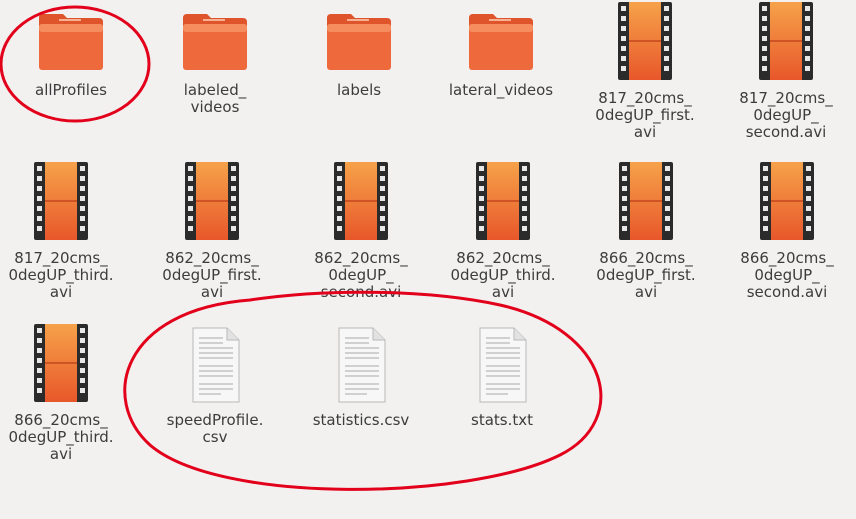  I want to click on file-name: 817_20cms_ 0degUP_first. avi, so click(645, 115).